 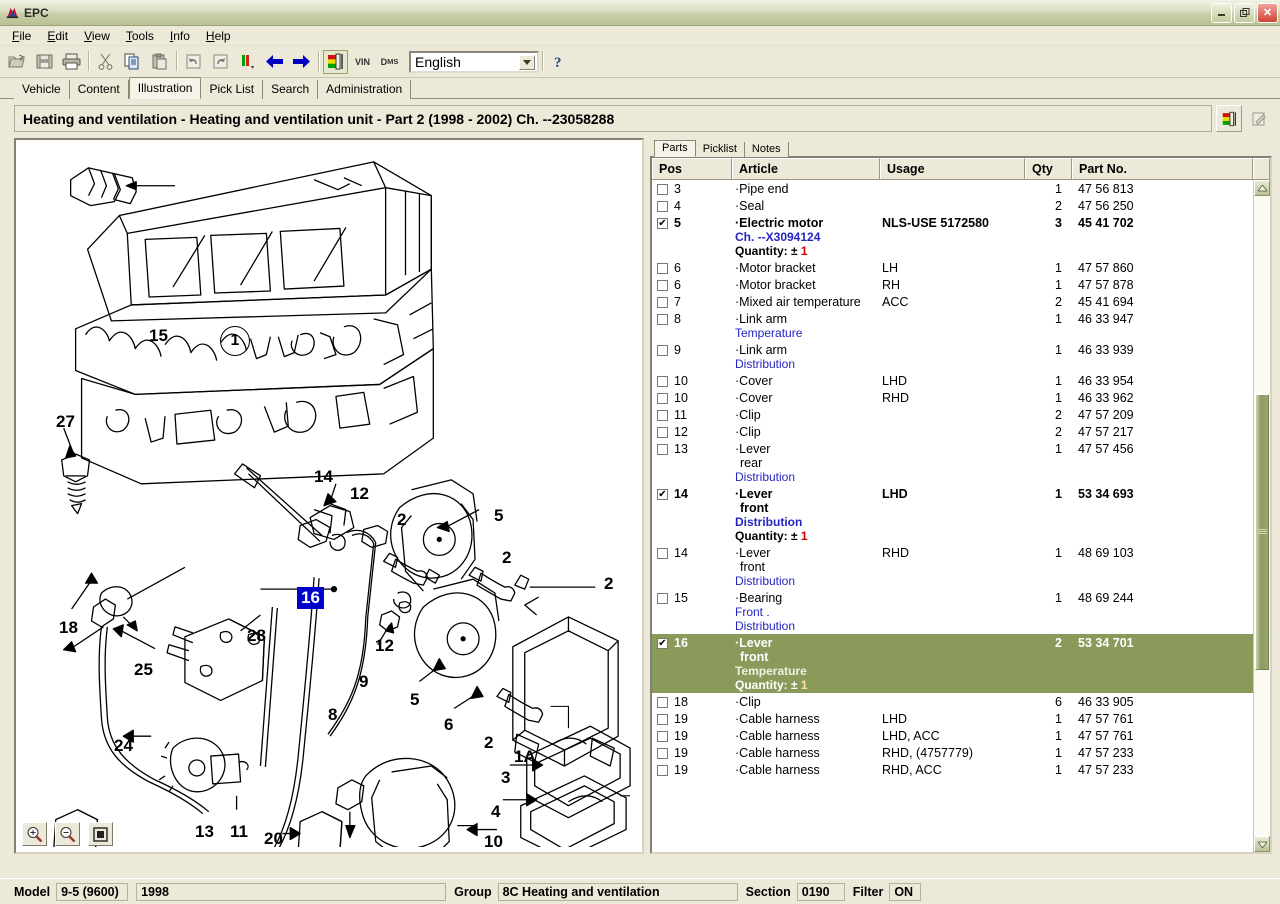 I want to click on back-arrow-icon, so click(x=274, y=62).